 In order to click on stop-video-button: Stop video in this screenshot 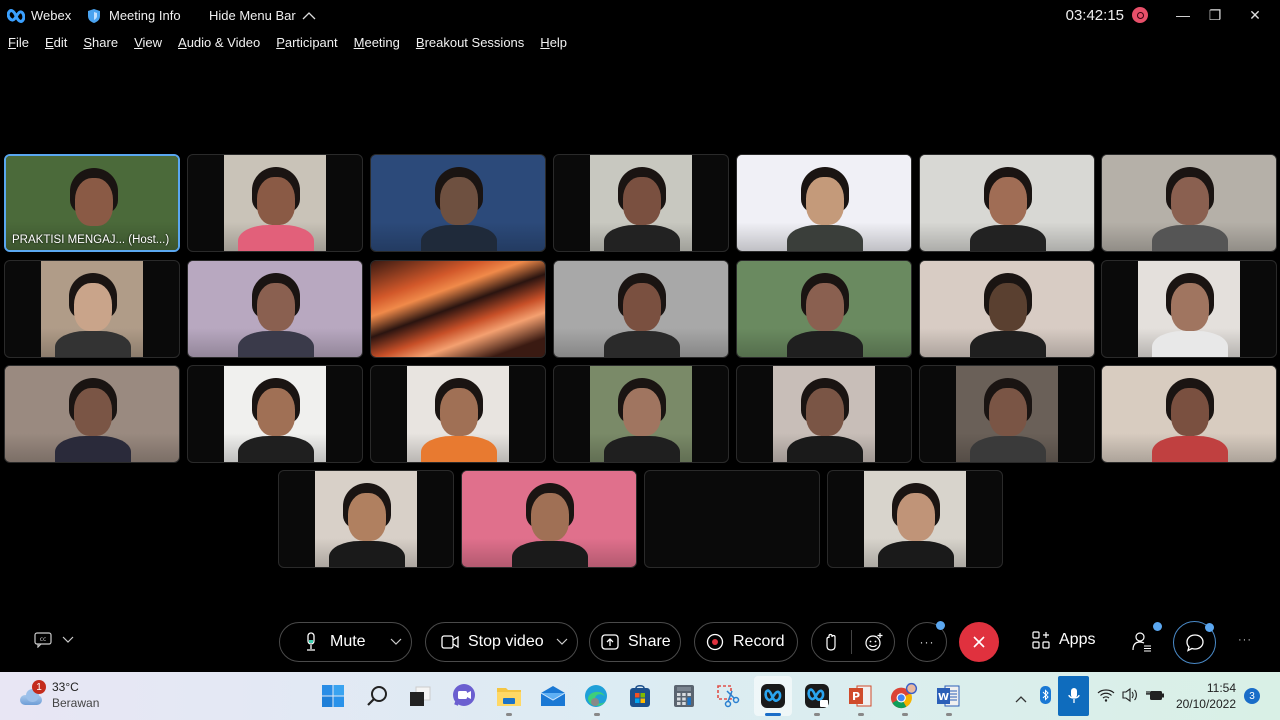, I will do `click(501, 642)`.